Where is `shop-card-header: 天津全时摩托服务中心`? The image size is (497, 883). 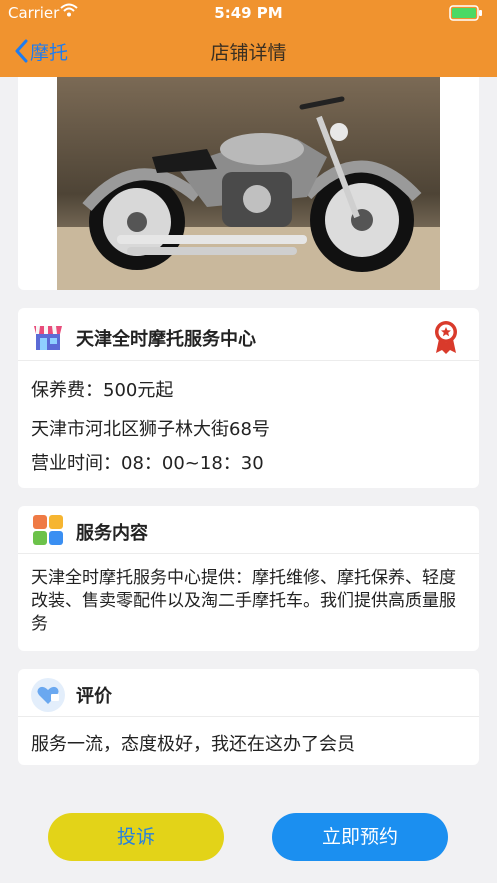 shop-card-header: 天津全时摩托服务中心 is located at coordinates (248, 334).